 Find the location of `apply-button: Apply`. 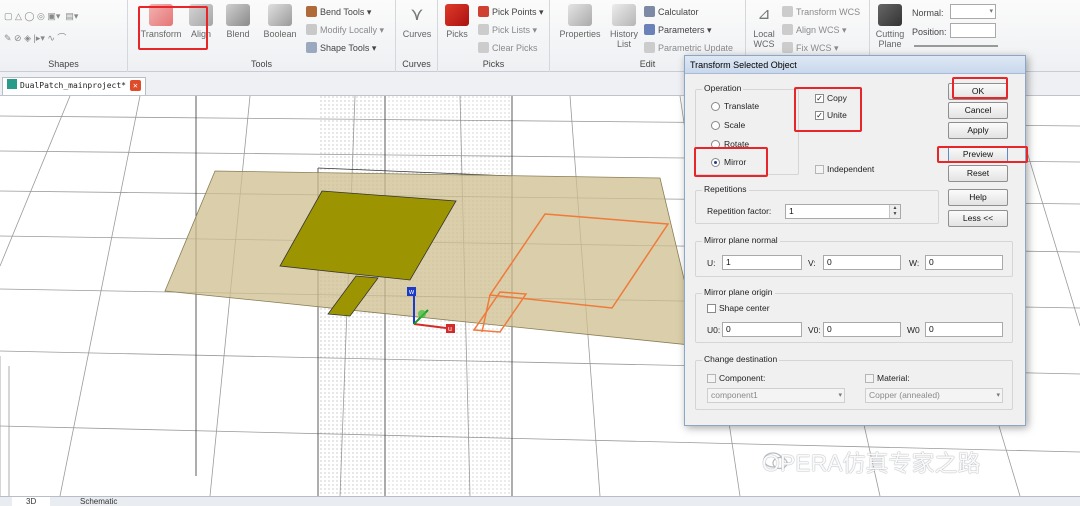

apply-button: Apply is located at coordinates (978, 130).